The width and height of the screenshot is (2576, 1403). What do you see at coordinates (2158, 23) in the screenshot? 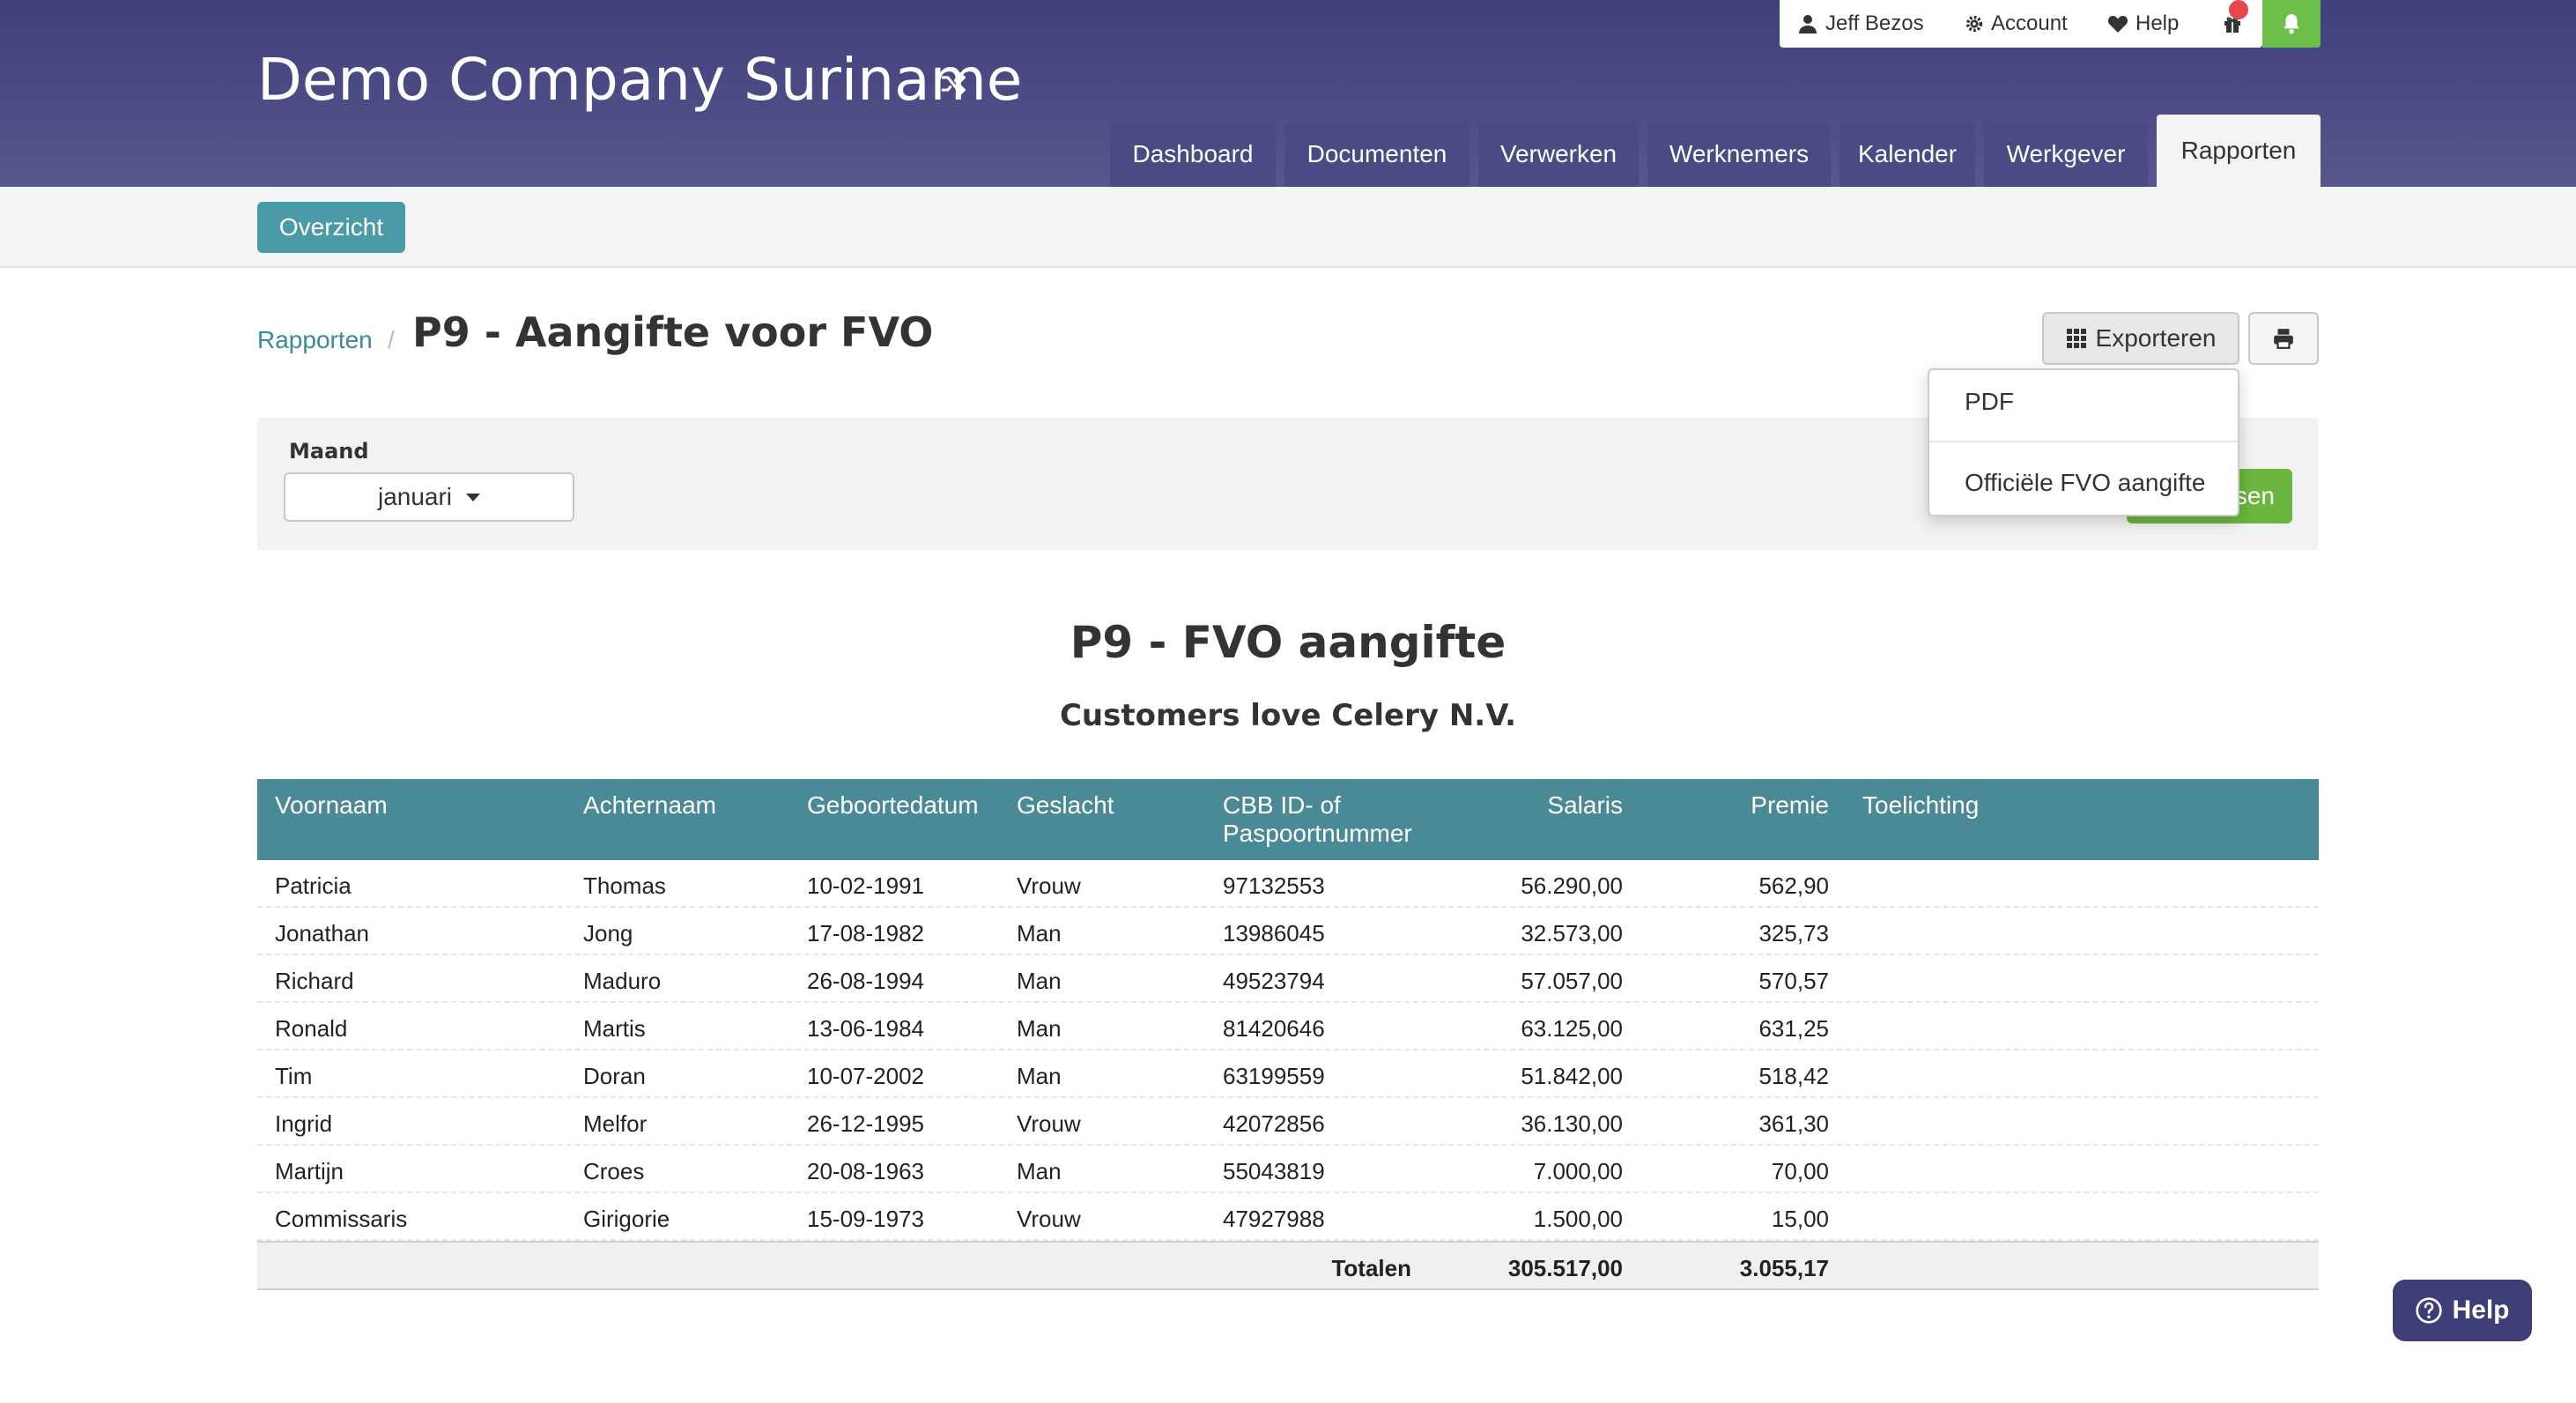
I see `help-label: Help` at bounding box center [2158, 23].